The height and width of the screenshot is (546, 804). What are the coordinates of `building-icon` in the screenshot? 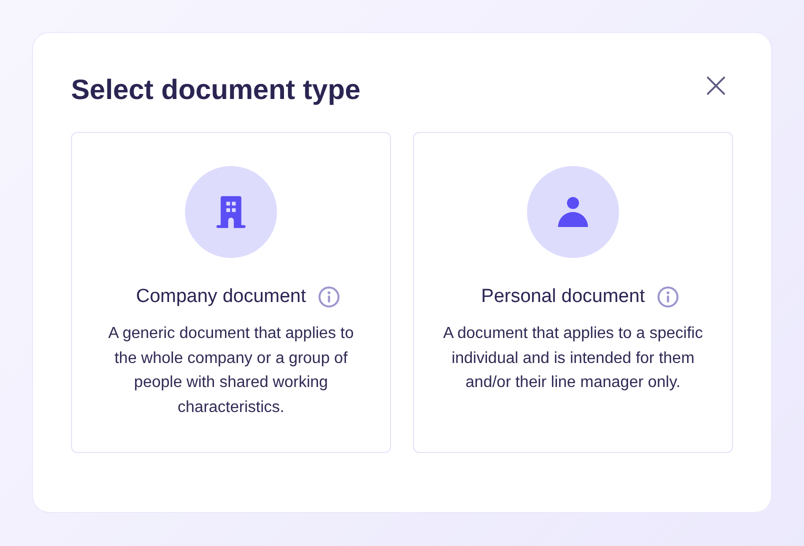 It's located at (231, 212).